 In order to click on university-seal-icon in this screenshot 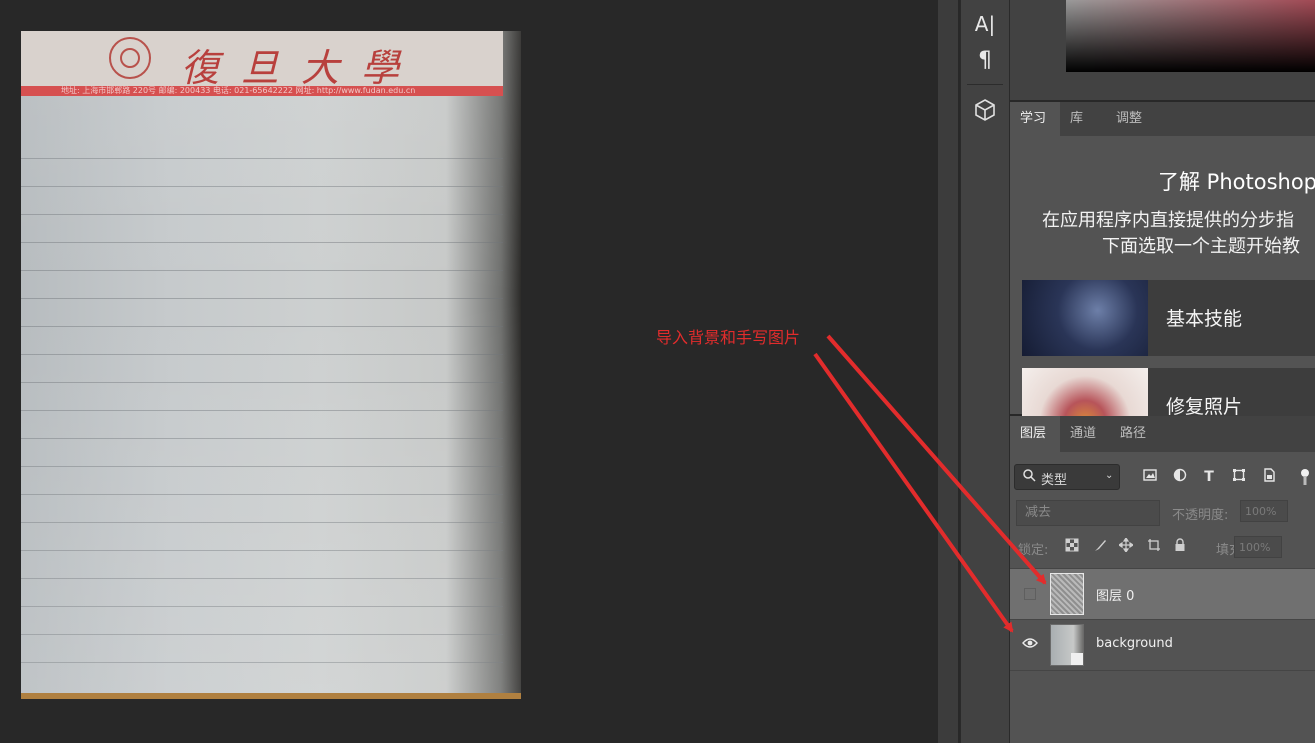, I will do `click(130, 58)`.